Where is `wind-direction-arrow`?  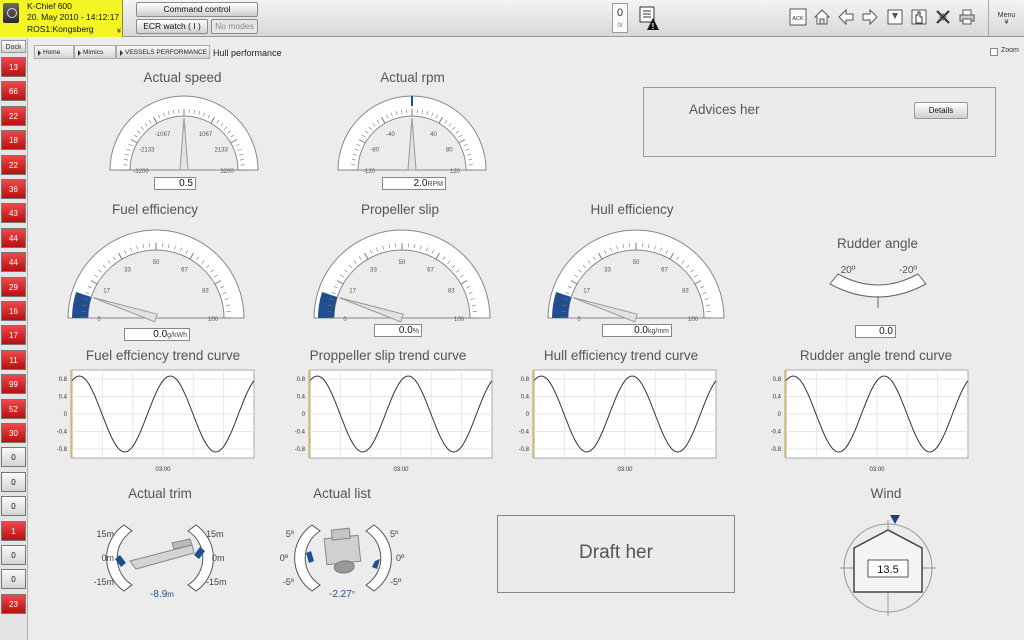
wind-direction-arrow is located at coordinates (895, 519).